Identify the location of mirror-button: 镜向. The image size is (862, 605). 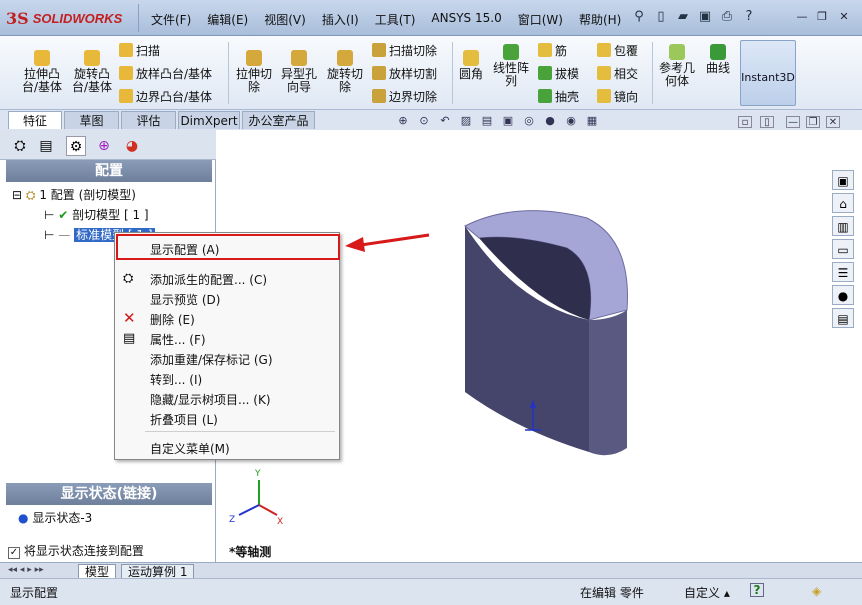
(617, 96).